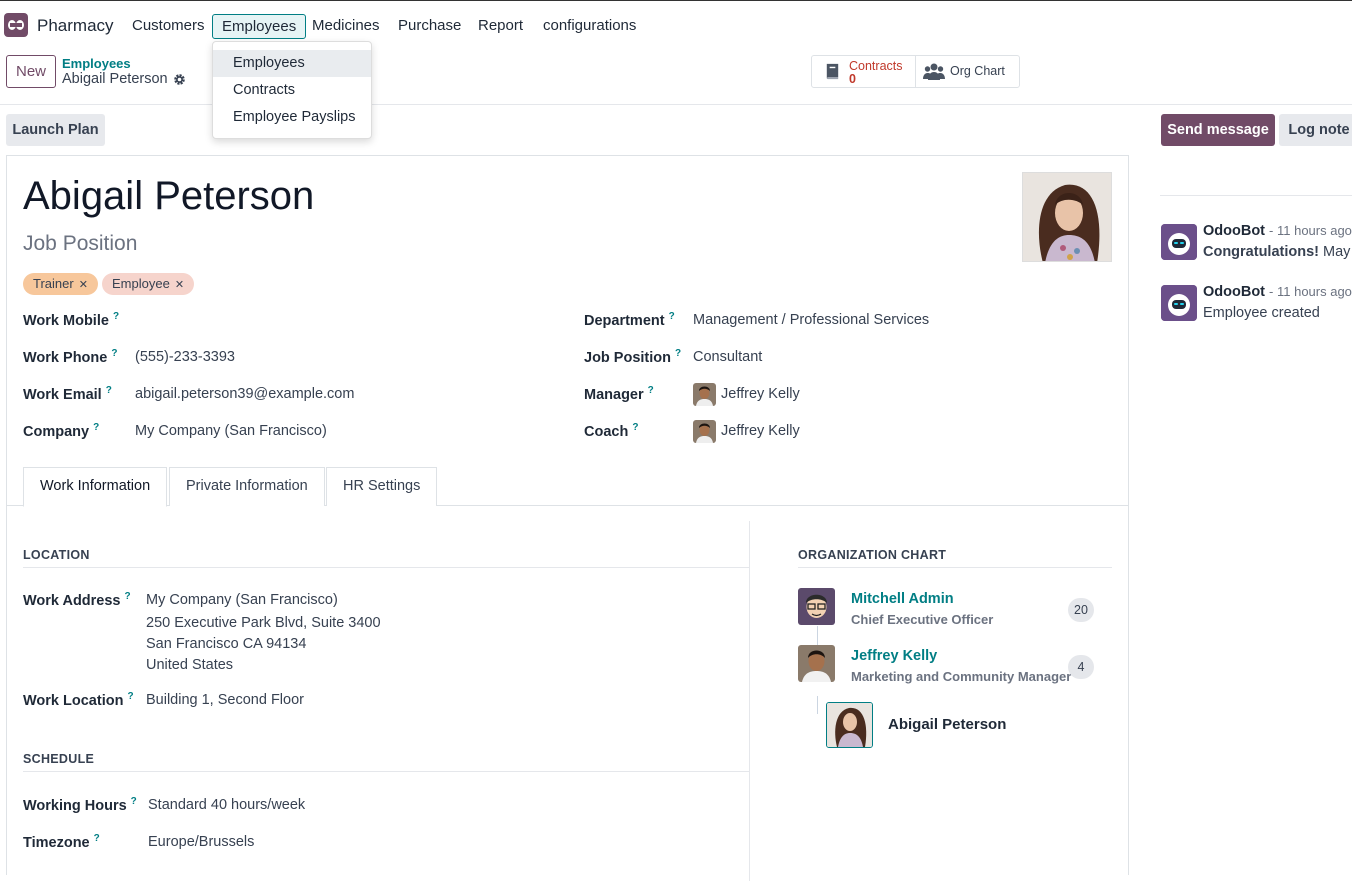 The image size is (1352, 881). What do you see at coordinates (1218, 130) in the screenshot?
I see `send-message-button: Send message` at bounding box center [1218, 130].